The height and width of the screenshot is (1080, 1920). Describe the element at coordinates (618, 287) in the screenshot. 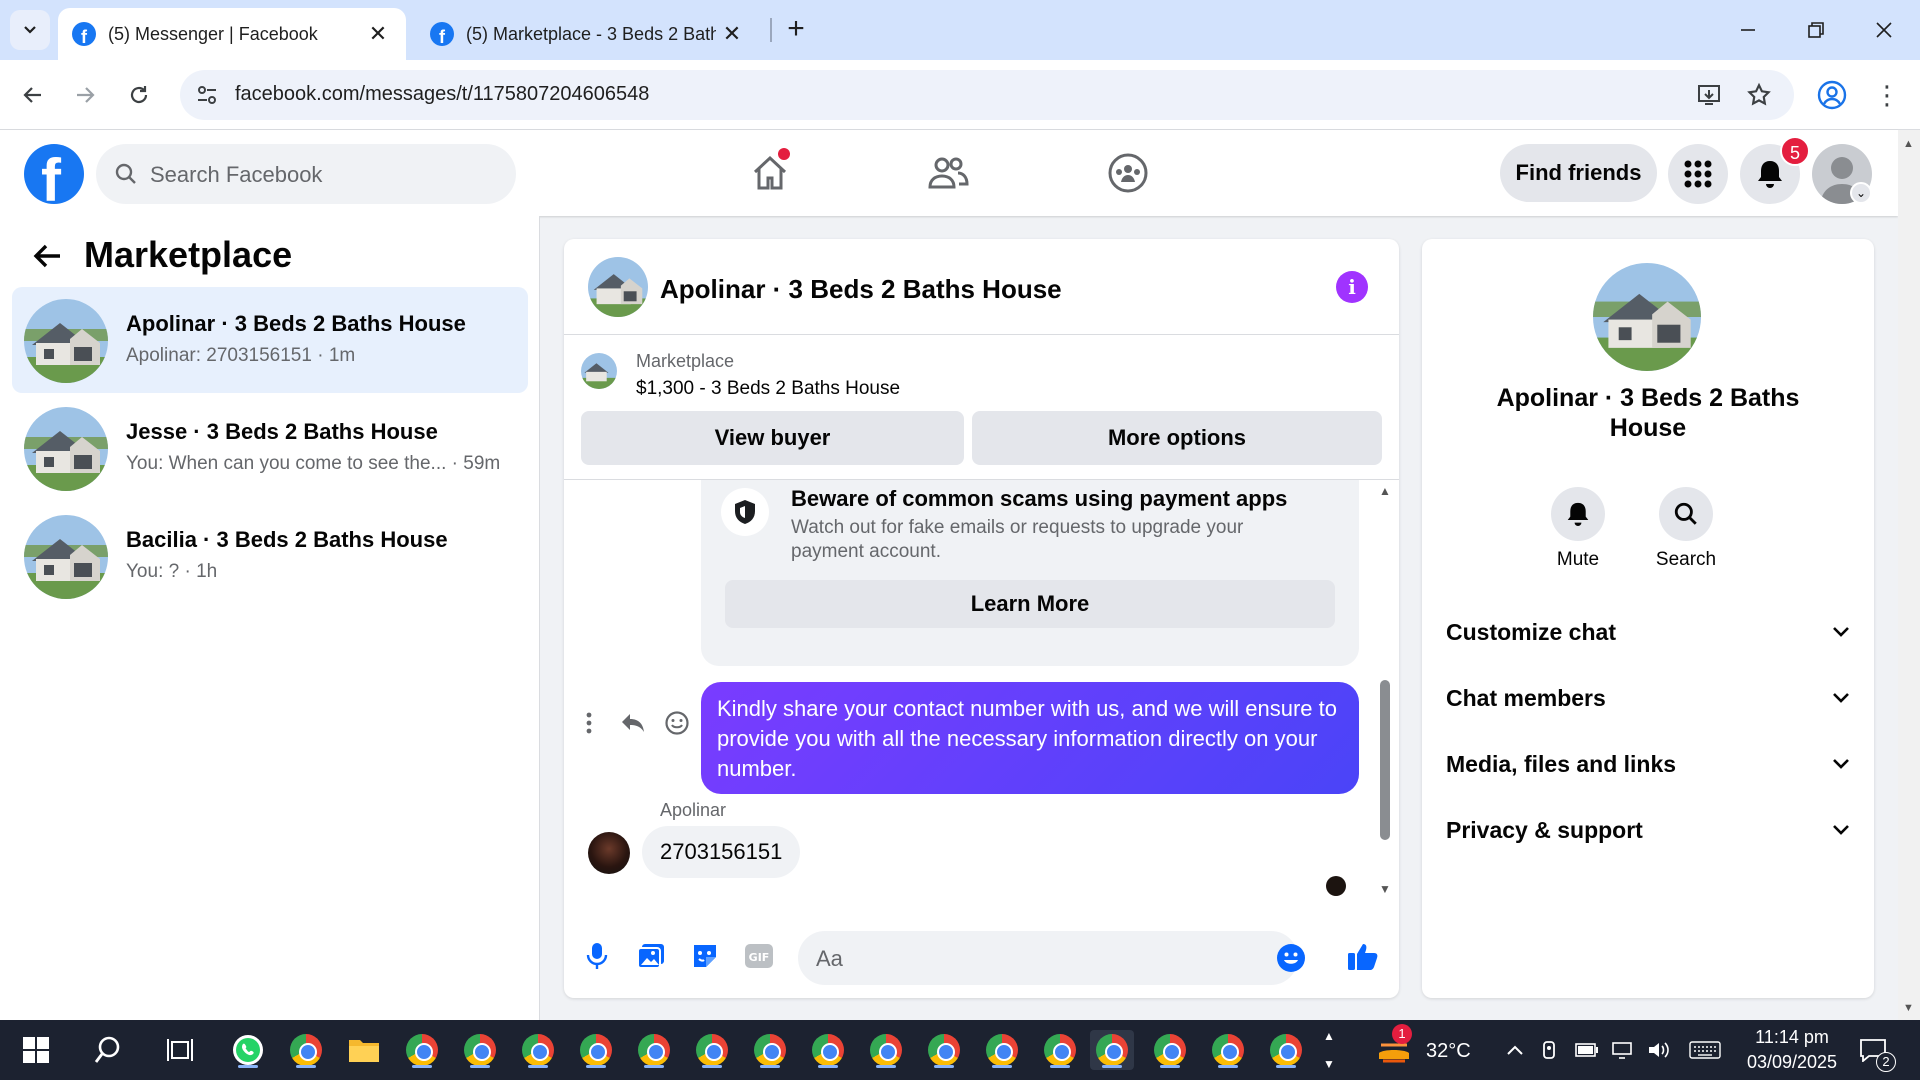

I see `chat-avatar` at that location.